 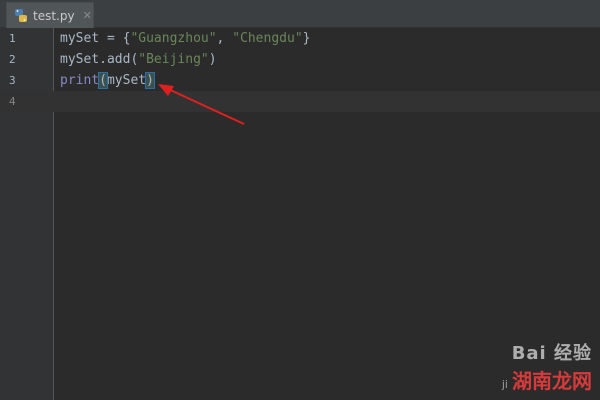 I want to click on string-literal: "Beijing", so click(x=173, y=59).